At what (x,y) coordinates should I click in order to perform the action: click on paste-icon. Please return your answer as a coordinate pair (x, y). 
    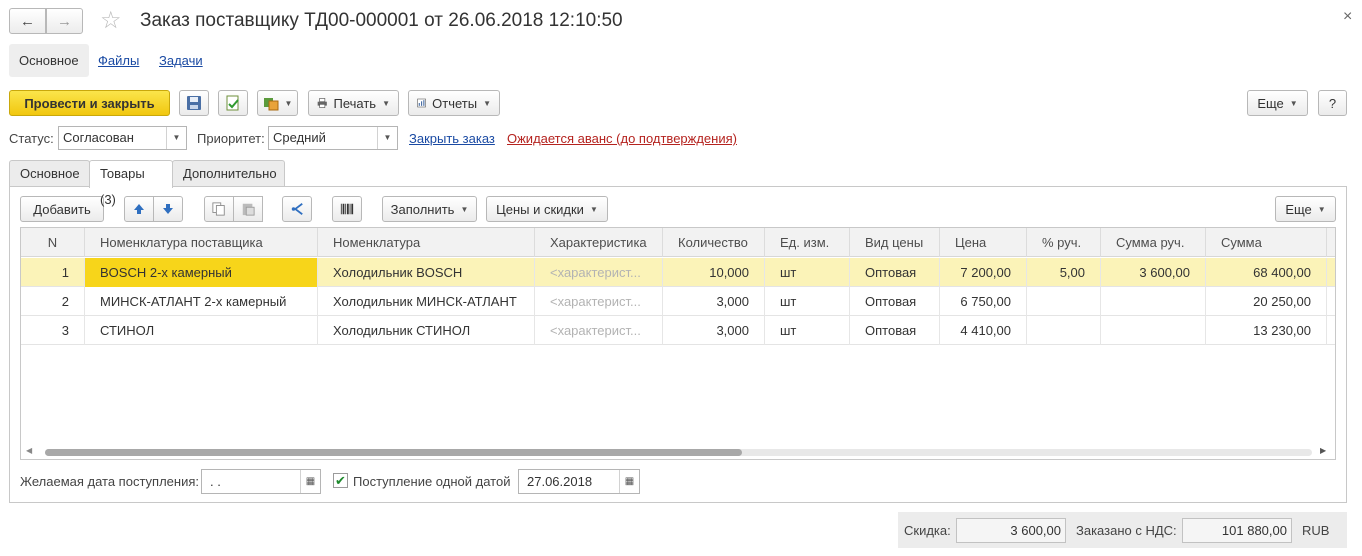
    Looking at the image, I should click on (248, 209).